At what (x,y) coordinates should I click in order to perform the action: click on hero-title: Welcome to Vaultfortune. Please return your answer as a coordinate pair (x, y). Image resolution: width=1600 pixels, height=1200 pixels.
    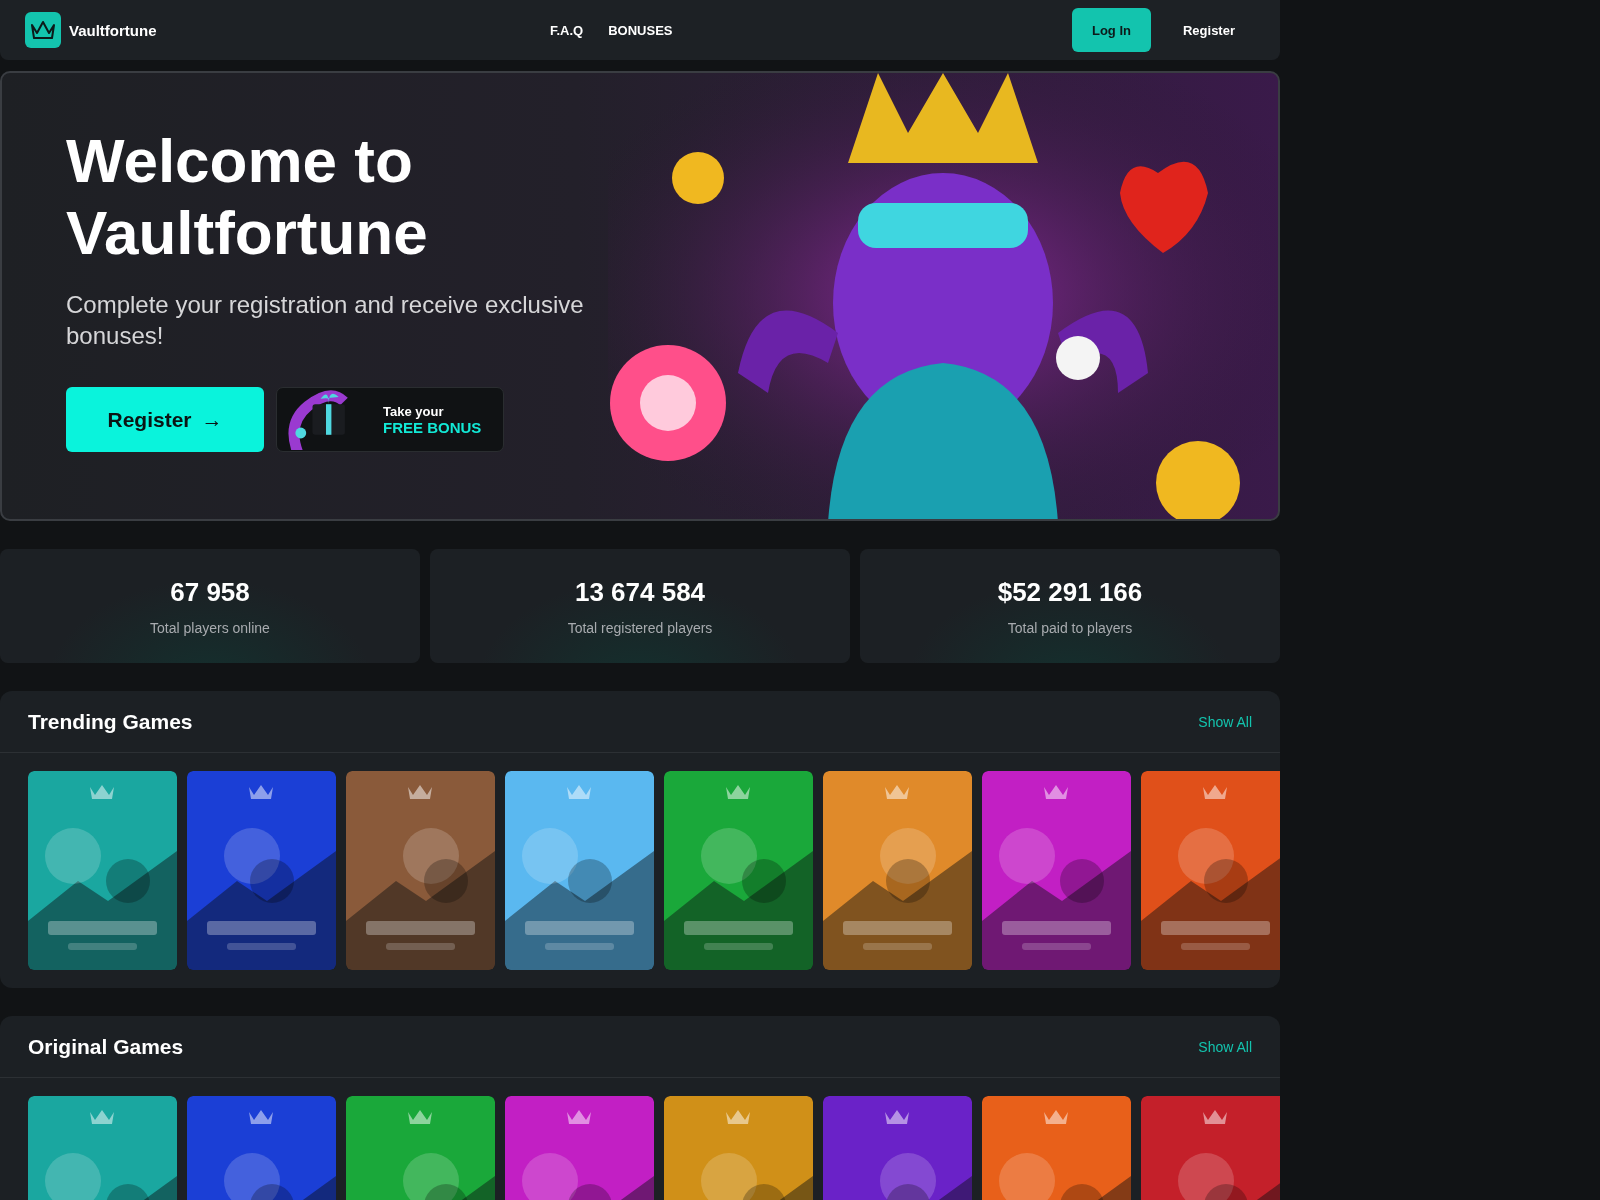
    Looking at the image, I should click on (247, 197).